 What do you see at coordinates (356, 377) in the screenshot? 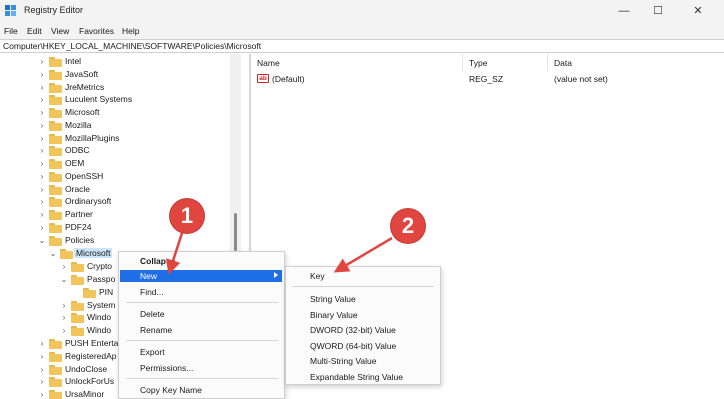
I see `submenu-item-expandable-string-value: Expandable String Value` at bounding box center [356, 377].